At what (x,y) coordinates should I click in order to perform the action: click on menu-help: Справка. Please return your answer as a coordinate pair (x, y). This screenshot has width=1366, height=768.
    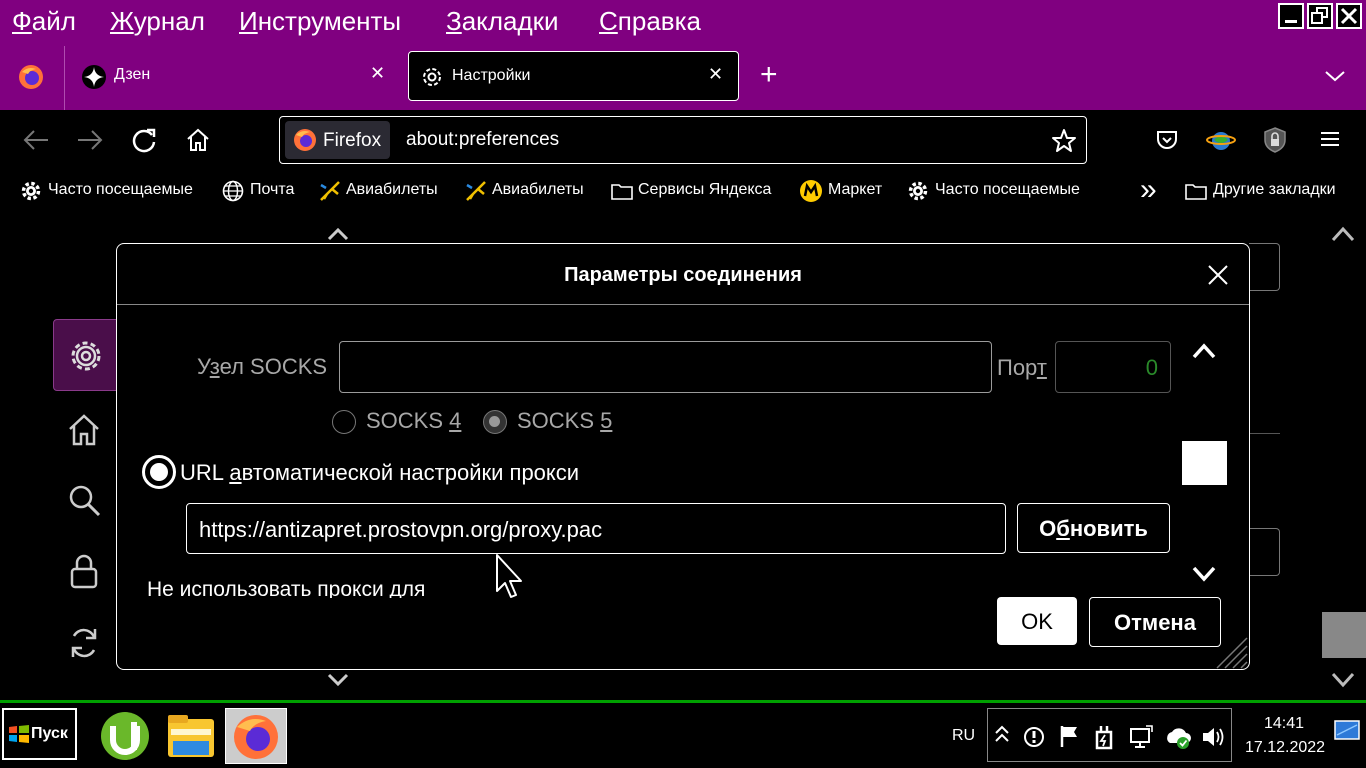
    Looking at the image, I should click on (650, 21).